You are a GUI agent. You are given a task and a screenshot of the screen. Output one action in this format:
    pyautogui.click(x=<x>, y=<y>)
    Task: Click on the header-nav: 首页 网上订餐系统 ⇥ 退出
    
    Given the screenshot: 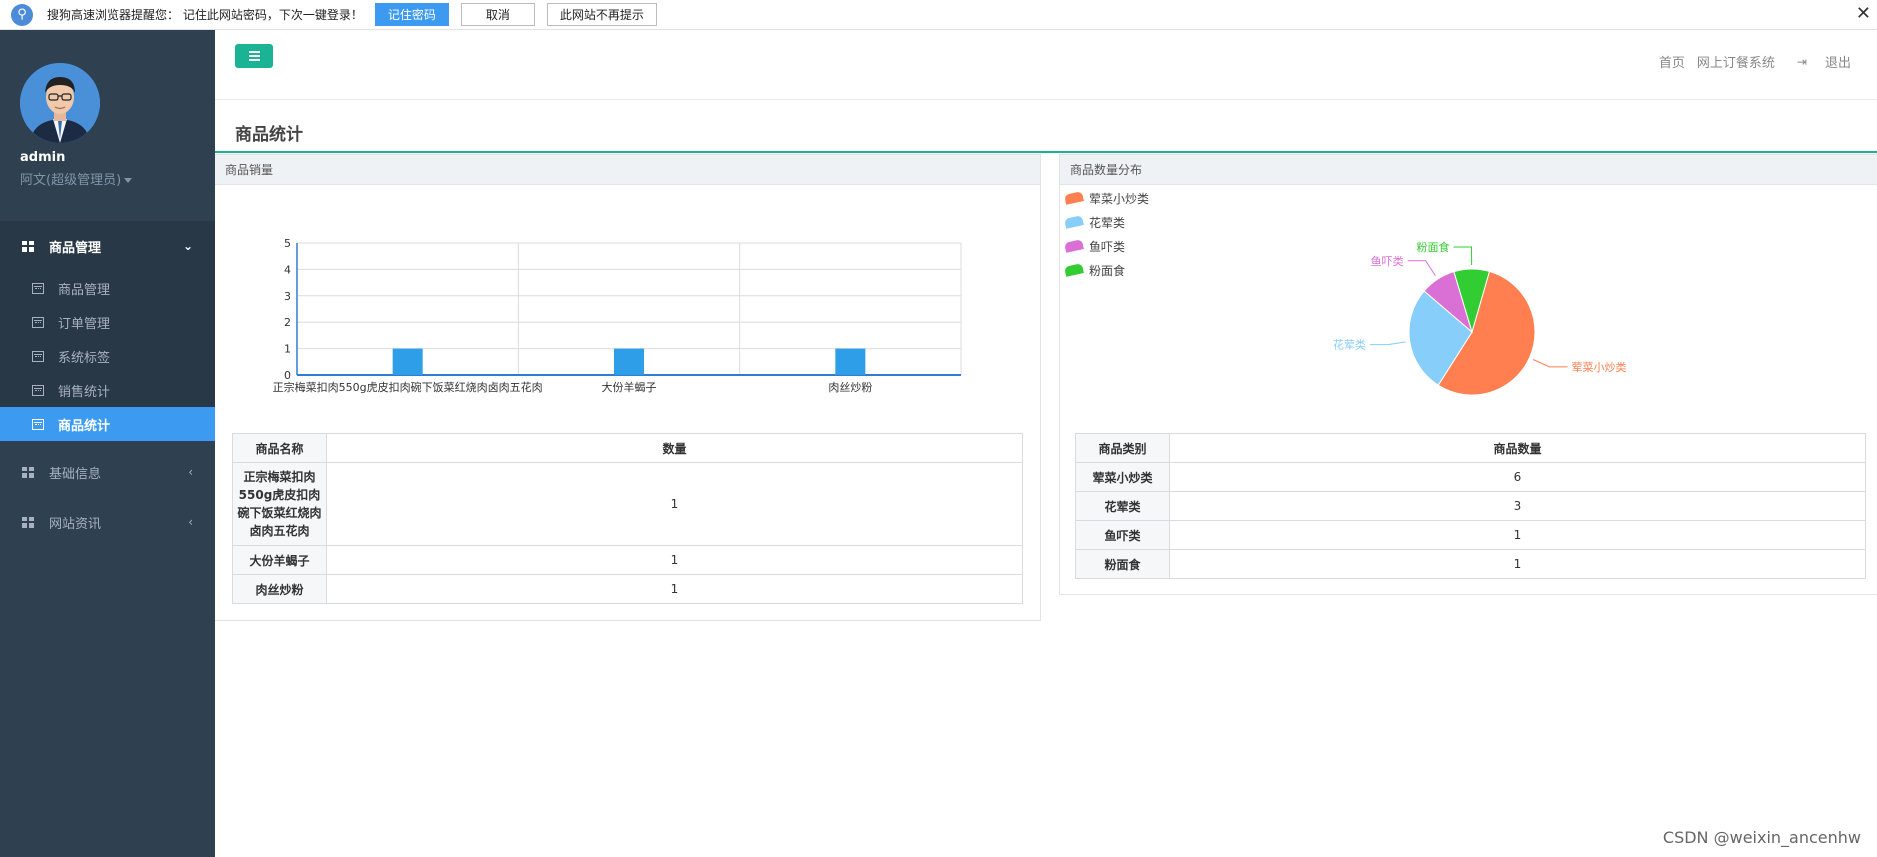 What is the action you would take?
    pyautogui.click(x=1749, y=62)
    